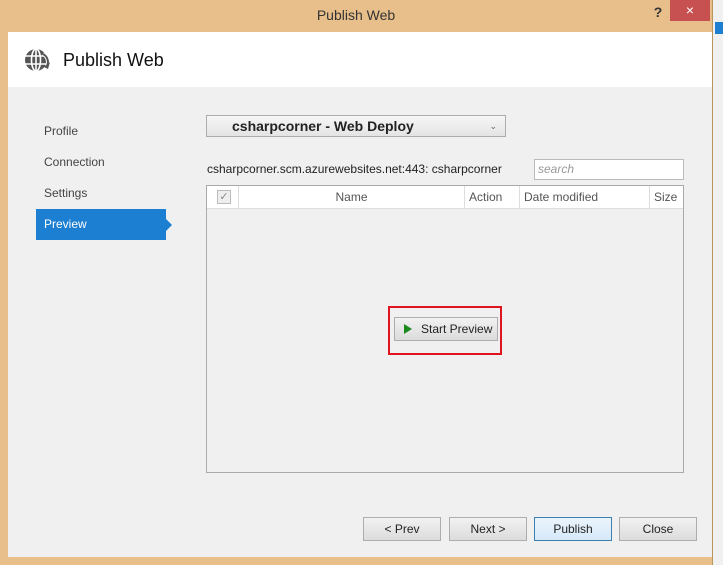 The height and width of the screenshot is (565, 723). What do you see at coordinates (658, 12) in the screenshot?
I see `help-button: ?` at bounding box center [658, 12].